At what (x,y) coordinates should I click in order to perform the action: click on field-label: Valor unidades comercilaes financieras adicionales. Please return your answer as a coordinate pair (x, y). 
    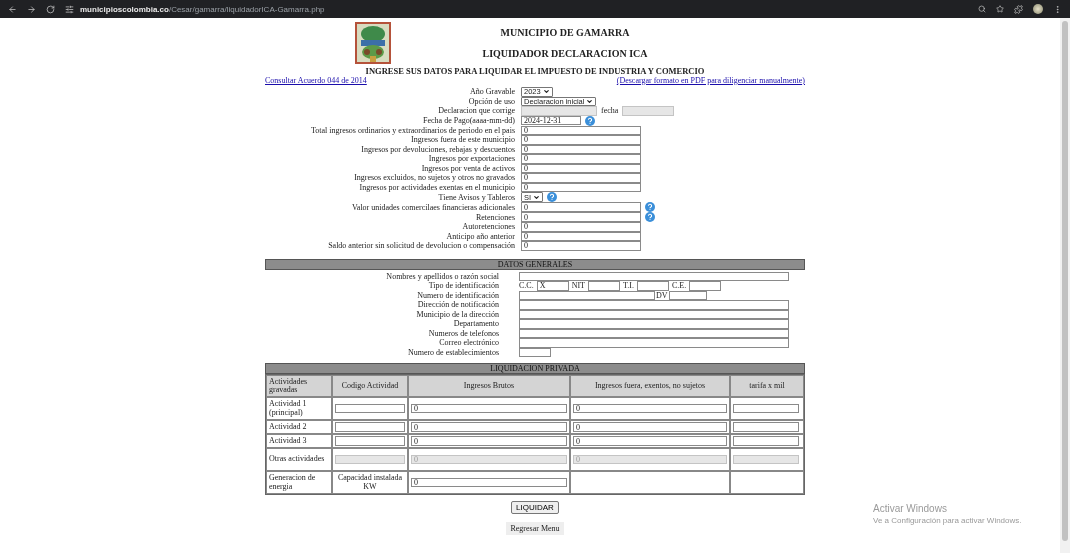
    Looking at the image, I should click on (432, 207).